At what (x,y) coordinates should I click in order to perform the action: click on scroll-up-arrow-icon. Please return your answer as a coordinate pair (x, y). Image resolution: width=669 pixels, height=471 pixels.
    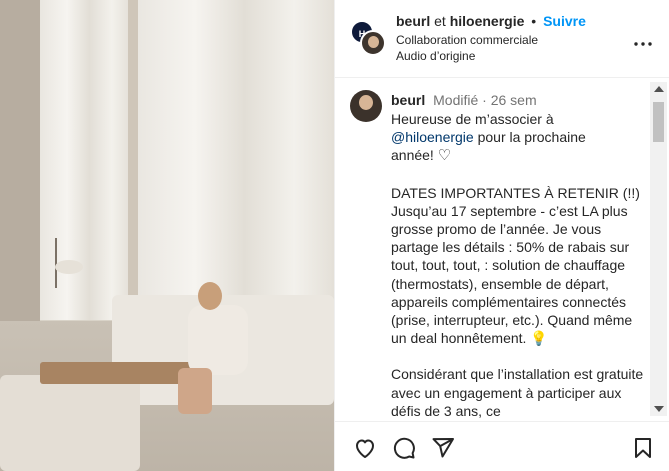
    Looking at the image, I should click on (659, 89).